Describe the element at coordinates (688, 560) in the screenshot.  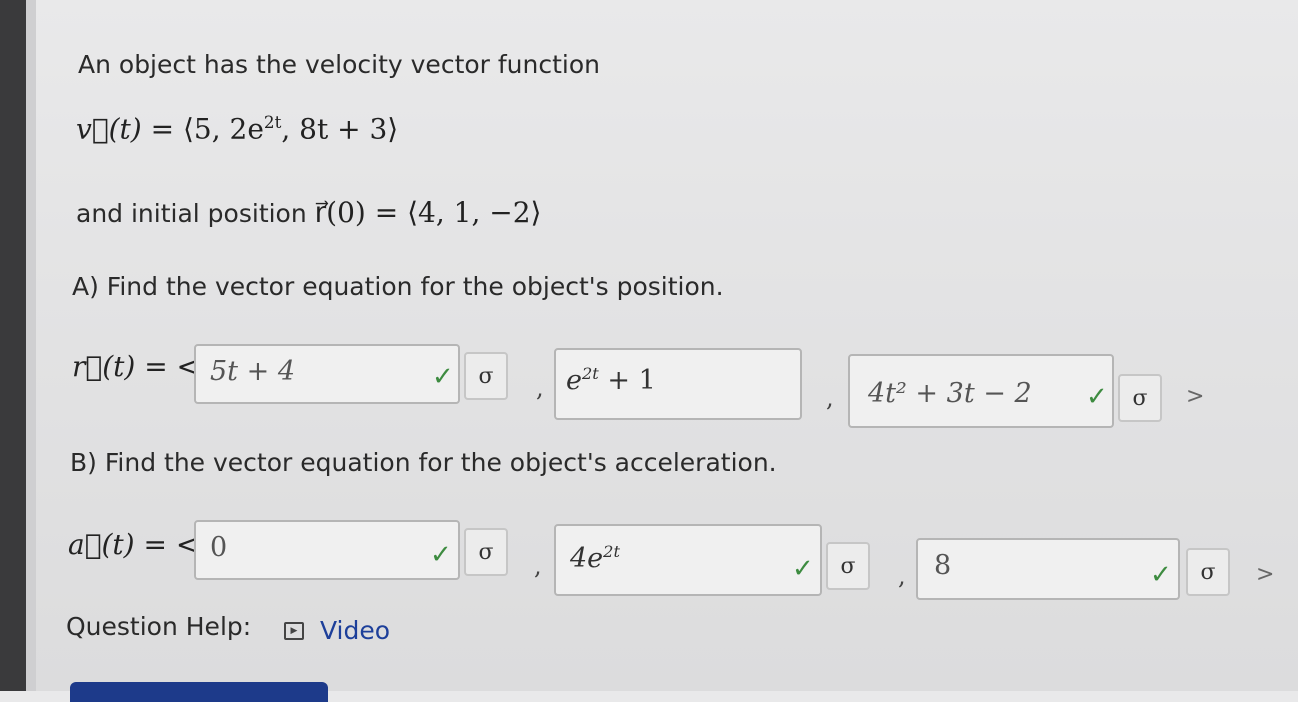
I see `acceleration-y-input: 4e2t ✓` at that location.